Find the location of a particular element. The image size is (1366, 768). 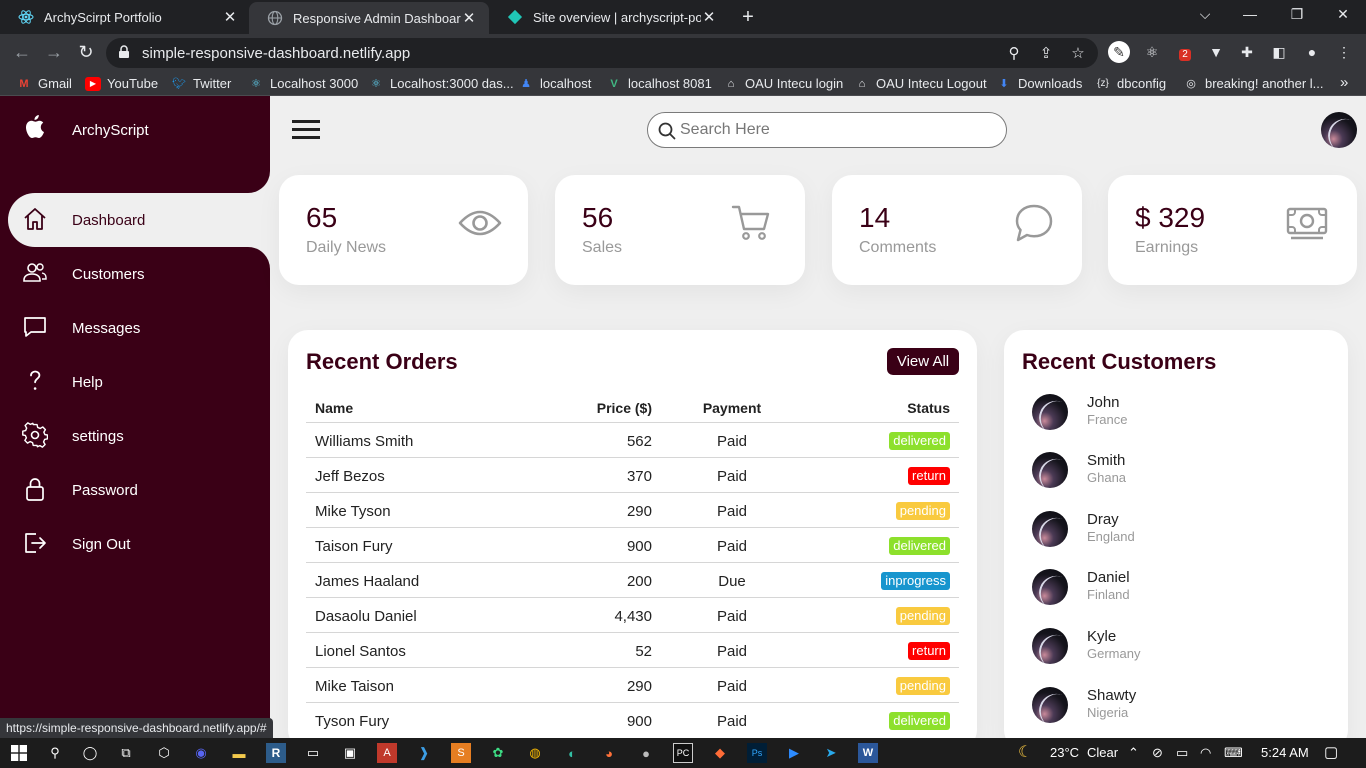

customer-item: Kyle Germany is located at coordinates (1182, 646).